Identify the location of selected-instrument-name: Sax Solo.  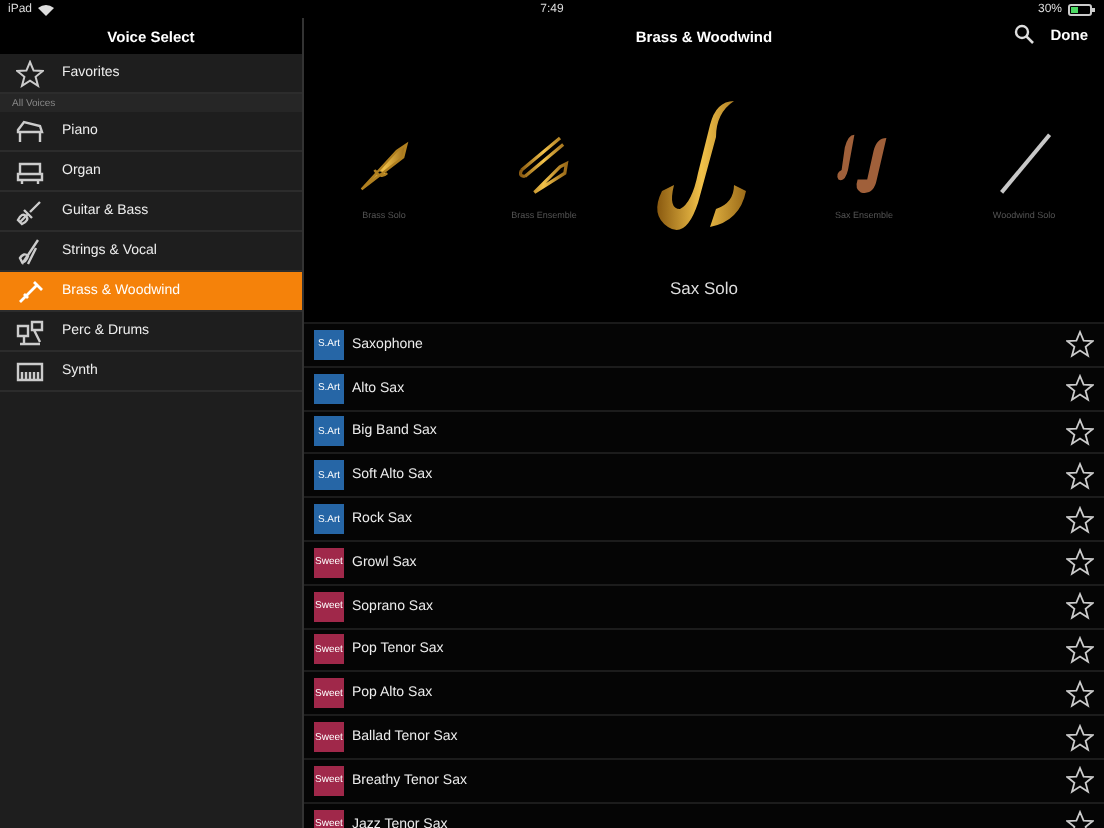
(704, 290).